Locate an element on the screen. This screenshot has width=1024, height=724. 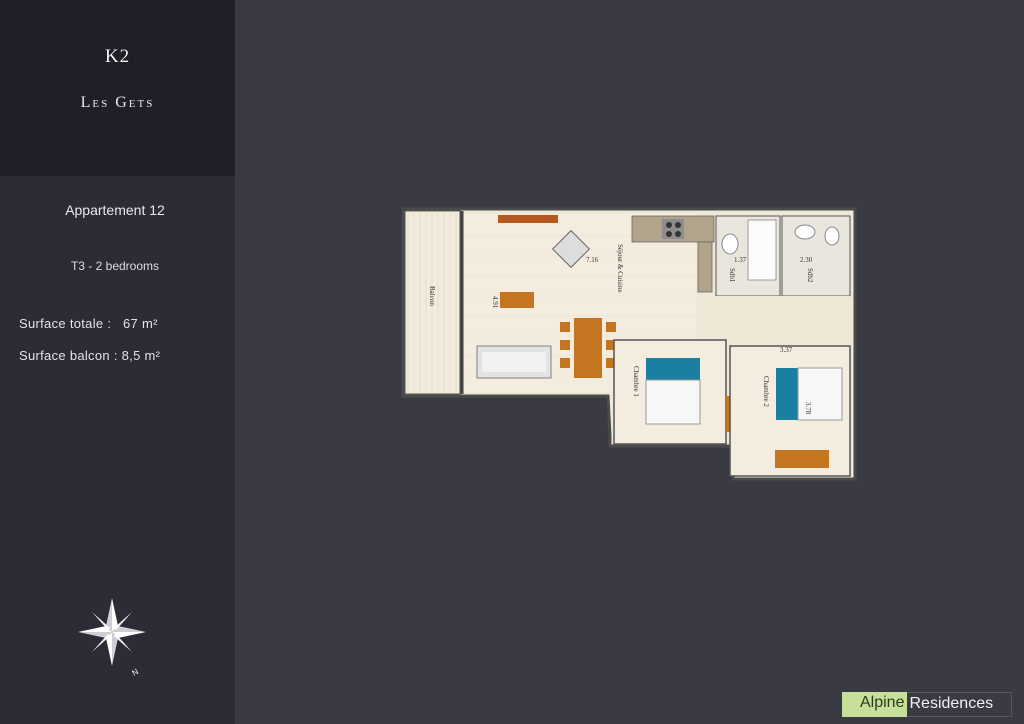
compass-rose-icon: N is located at coordinates (112, 638).